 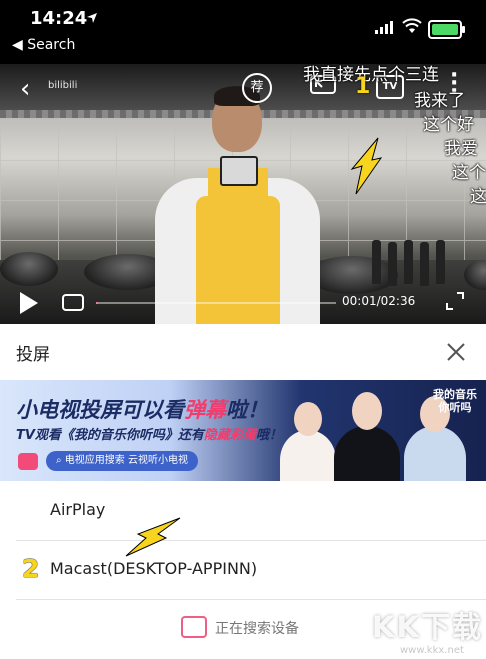 What do you see at coordinates (29, 269) in the screenshot?
I see `pot` at bounding box center [29, 269].